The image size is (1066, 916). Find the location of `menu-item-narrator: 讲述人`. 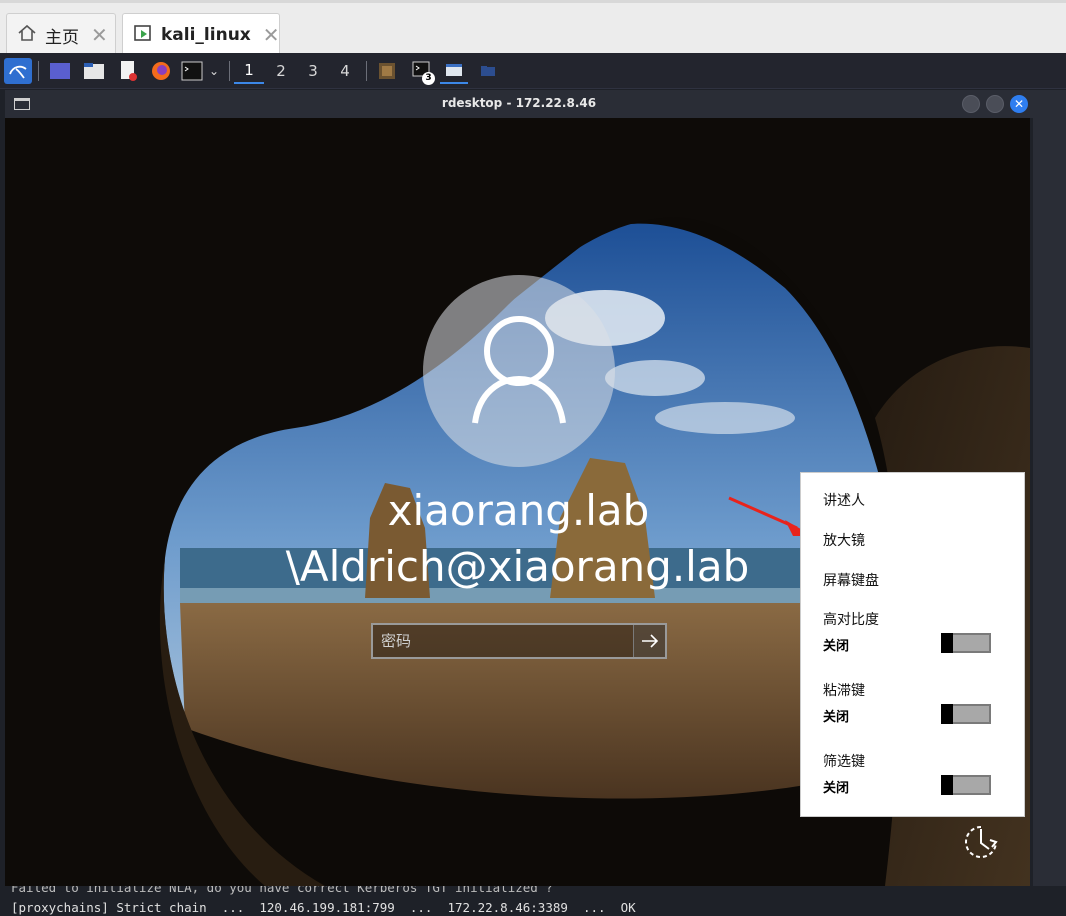

menu-item-narrator: 讲述人 is located at coordinates (844, 500).